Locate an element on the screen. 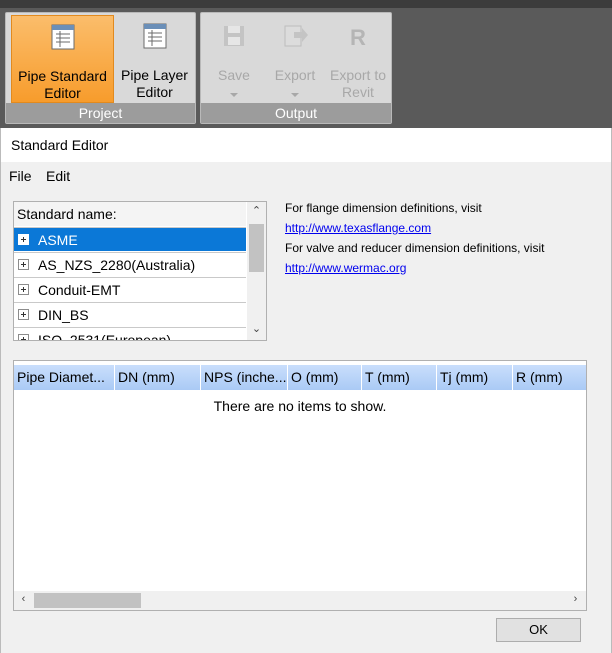 Image resolution: width=612 pixels, height=653 pixels. scroll-right-icon: › is located at coordinates (575, 599).